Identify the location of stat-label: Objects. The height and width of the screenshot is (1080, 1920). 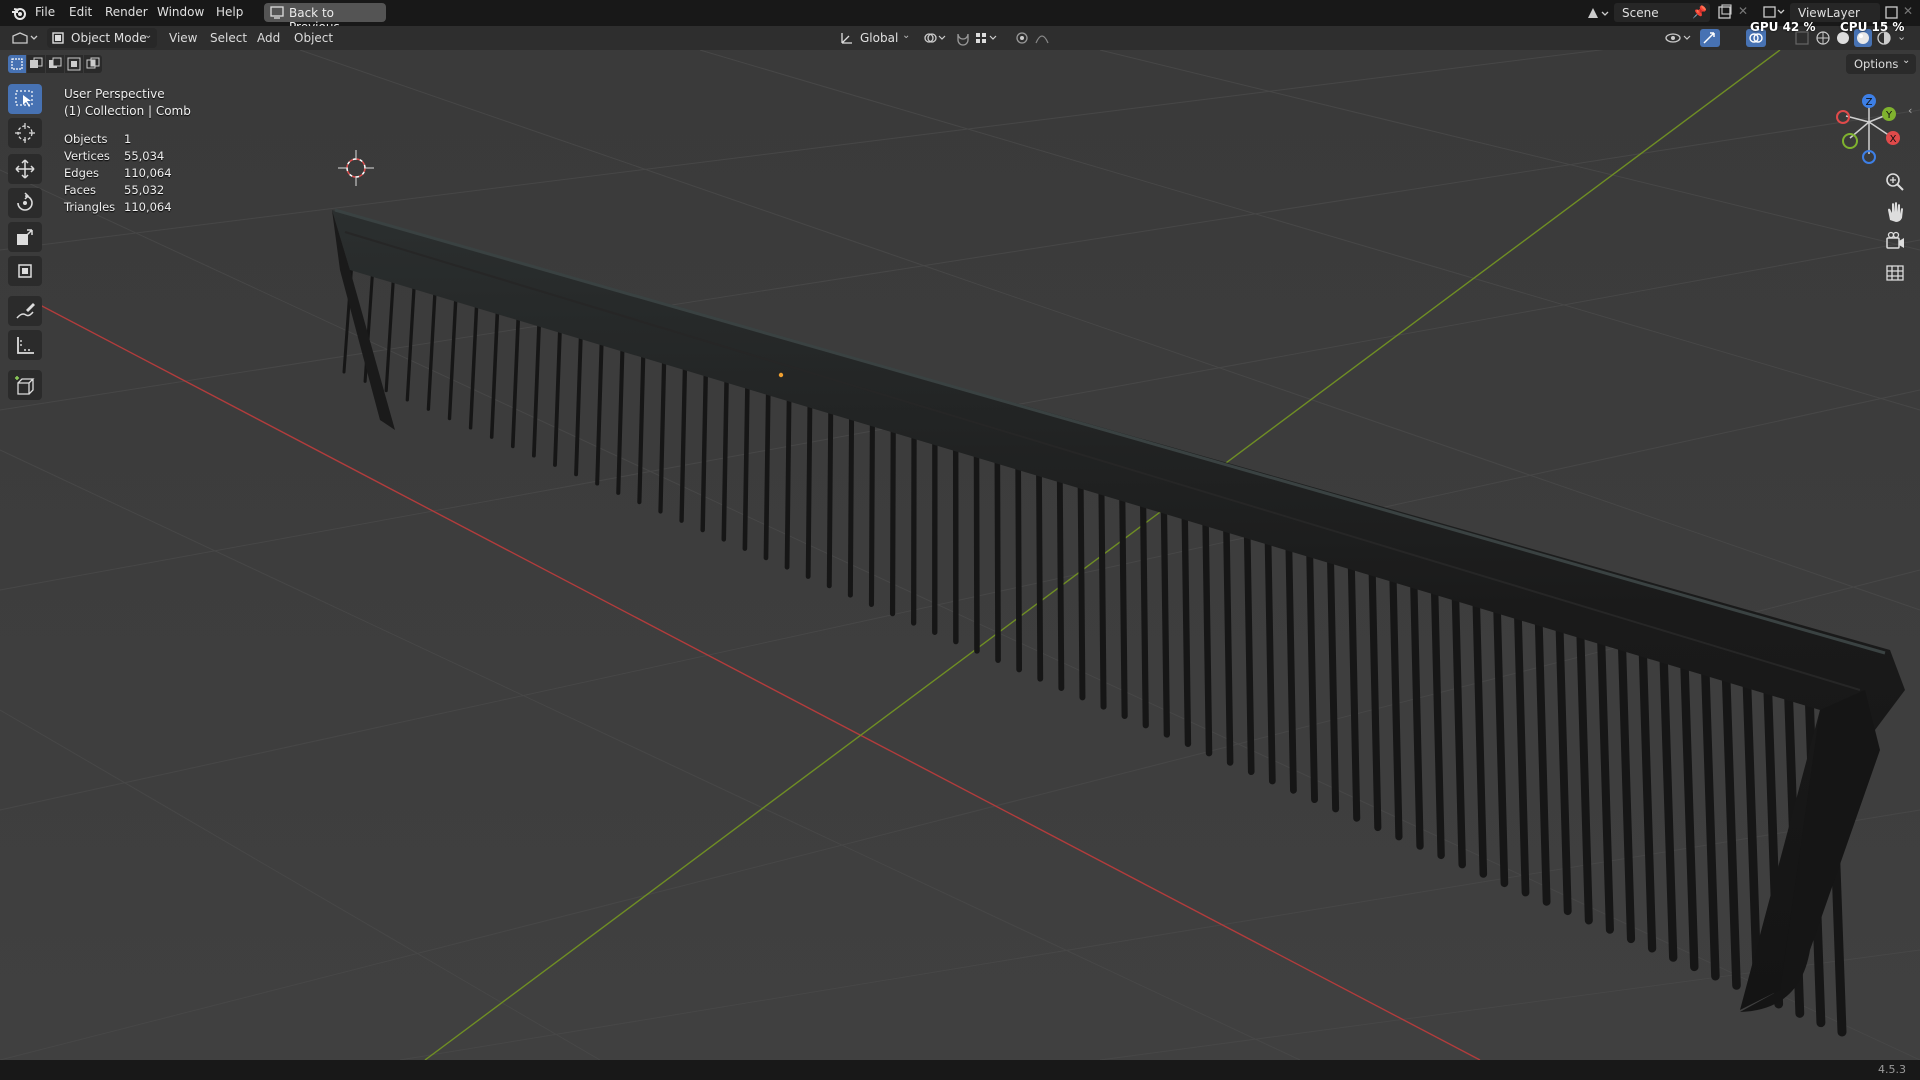
(86, 139).